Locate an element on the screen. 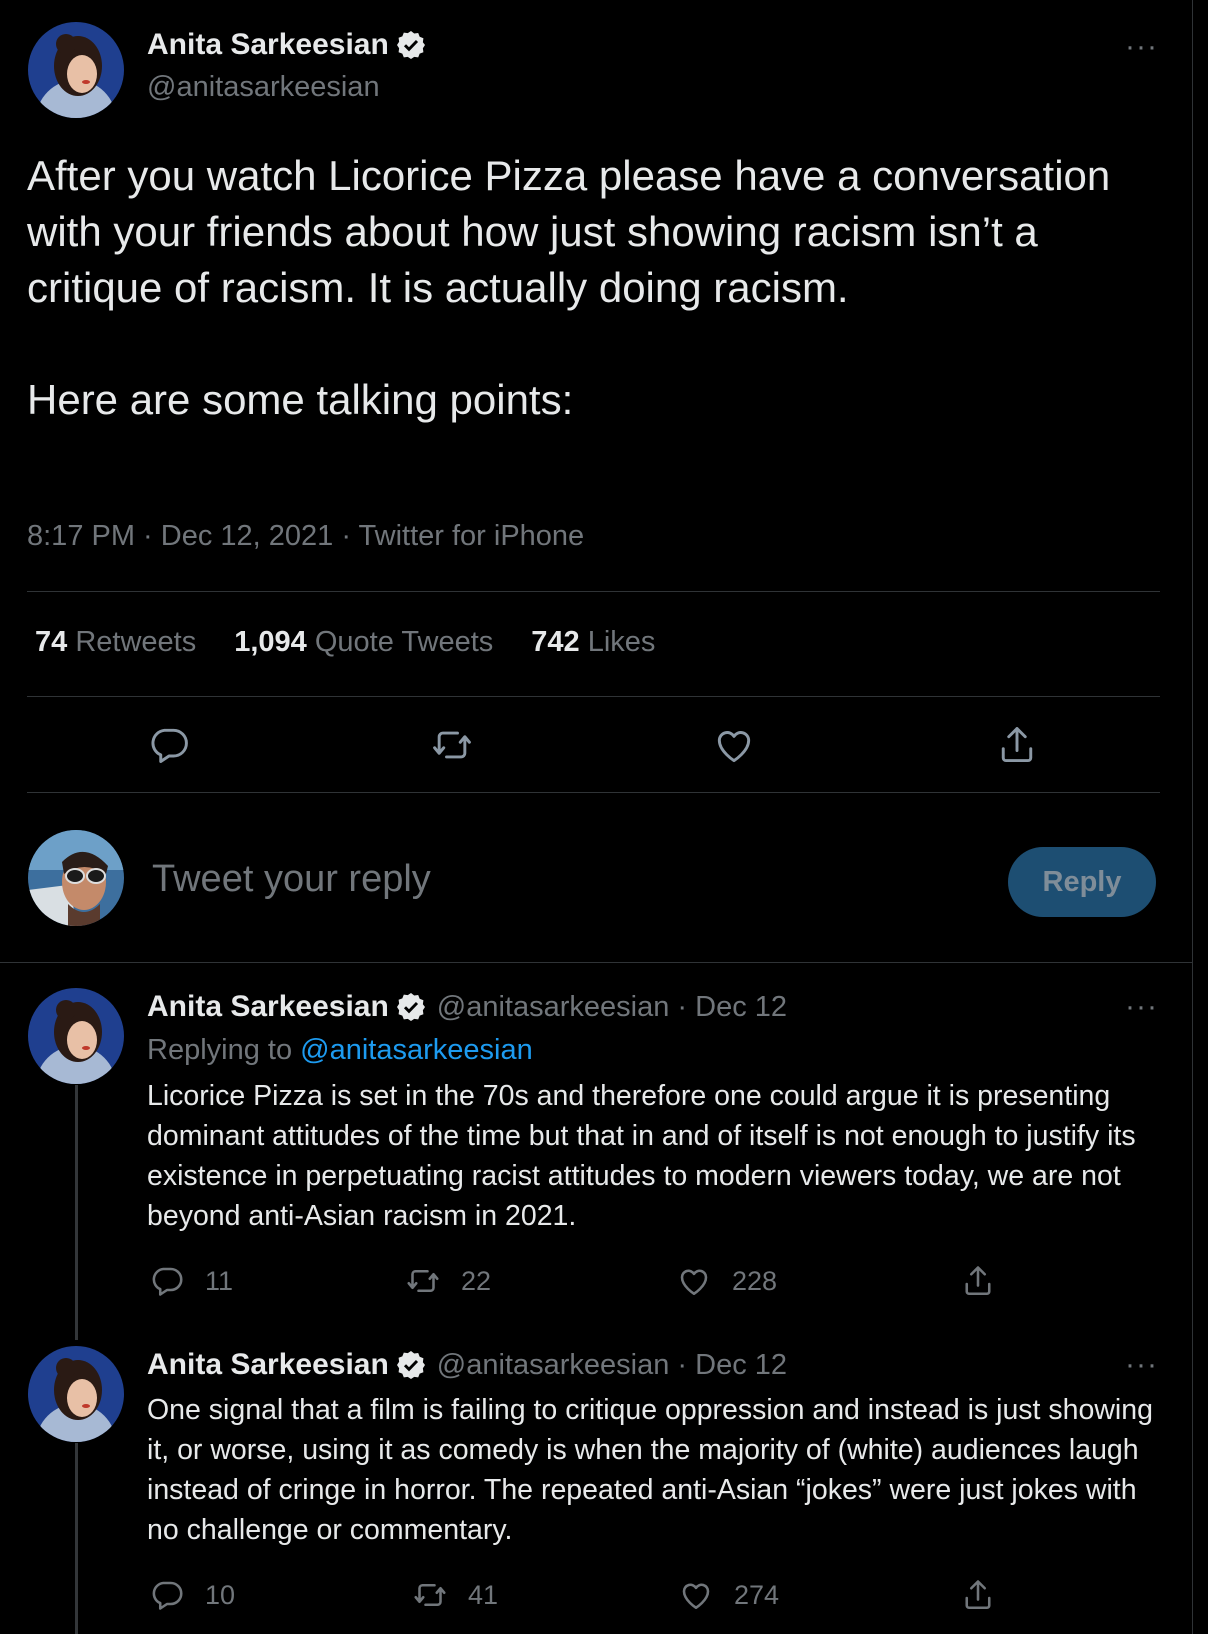 This screenshot has width=1208, height=1634. like-button: 274 is located at coordinates (728, 1595).